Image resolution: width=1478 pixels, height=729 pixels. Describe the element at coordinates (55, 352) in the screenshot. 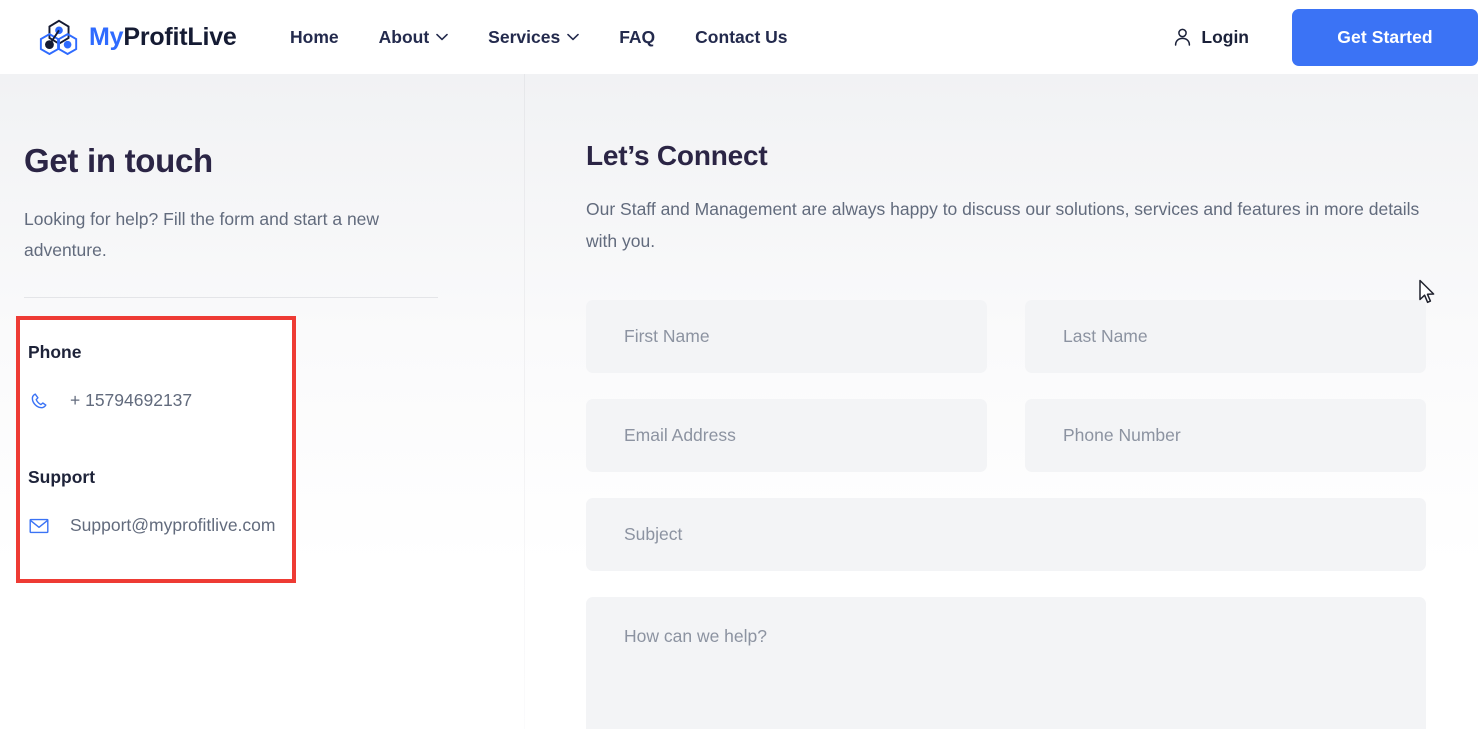

I see `phone-heading: Phone` at that location.